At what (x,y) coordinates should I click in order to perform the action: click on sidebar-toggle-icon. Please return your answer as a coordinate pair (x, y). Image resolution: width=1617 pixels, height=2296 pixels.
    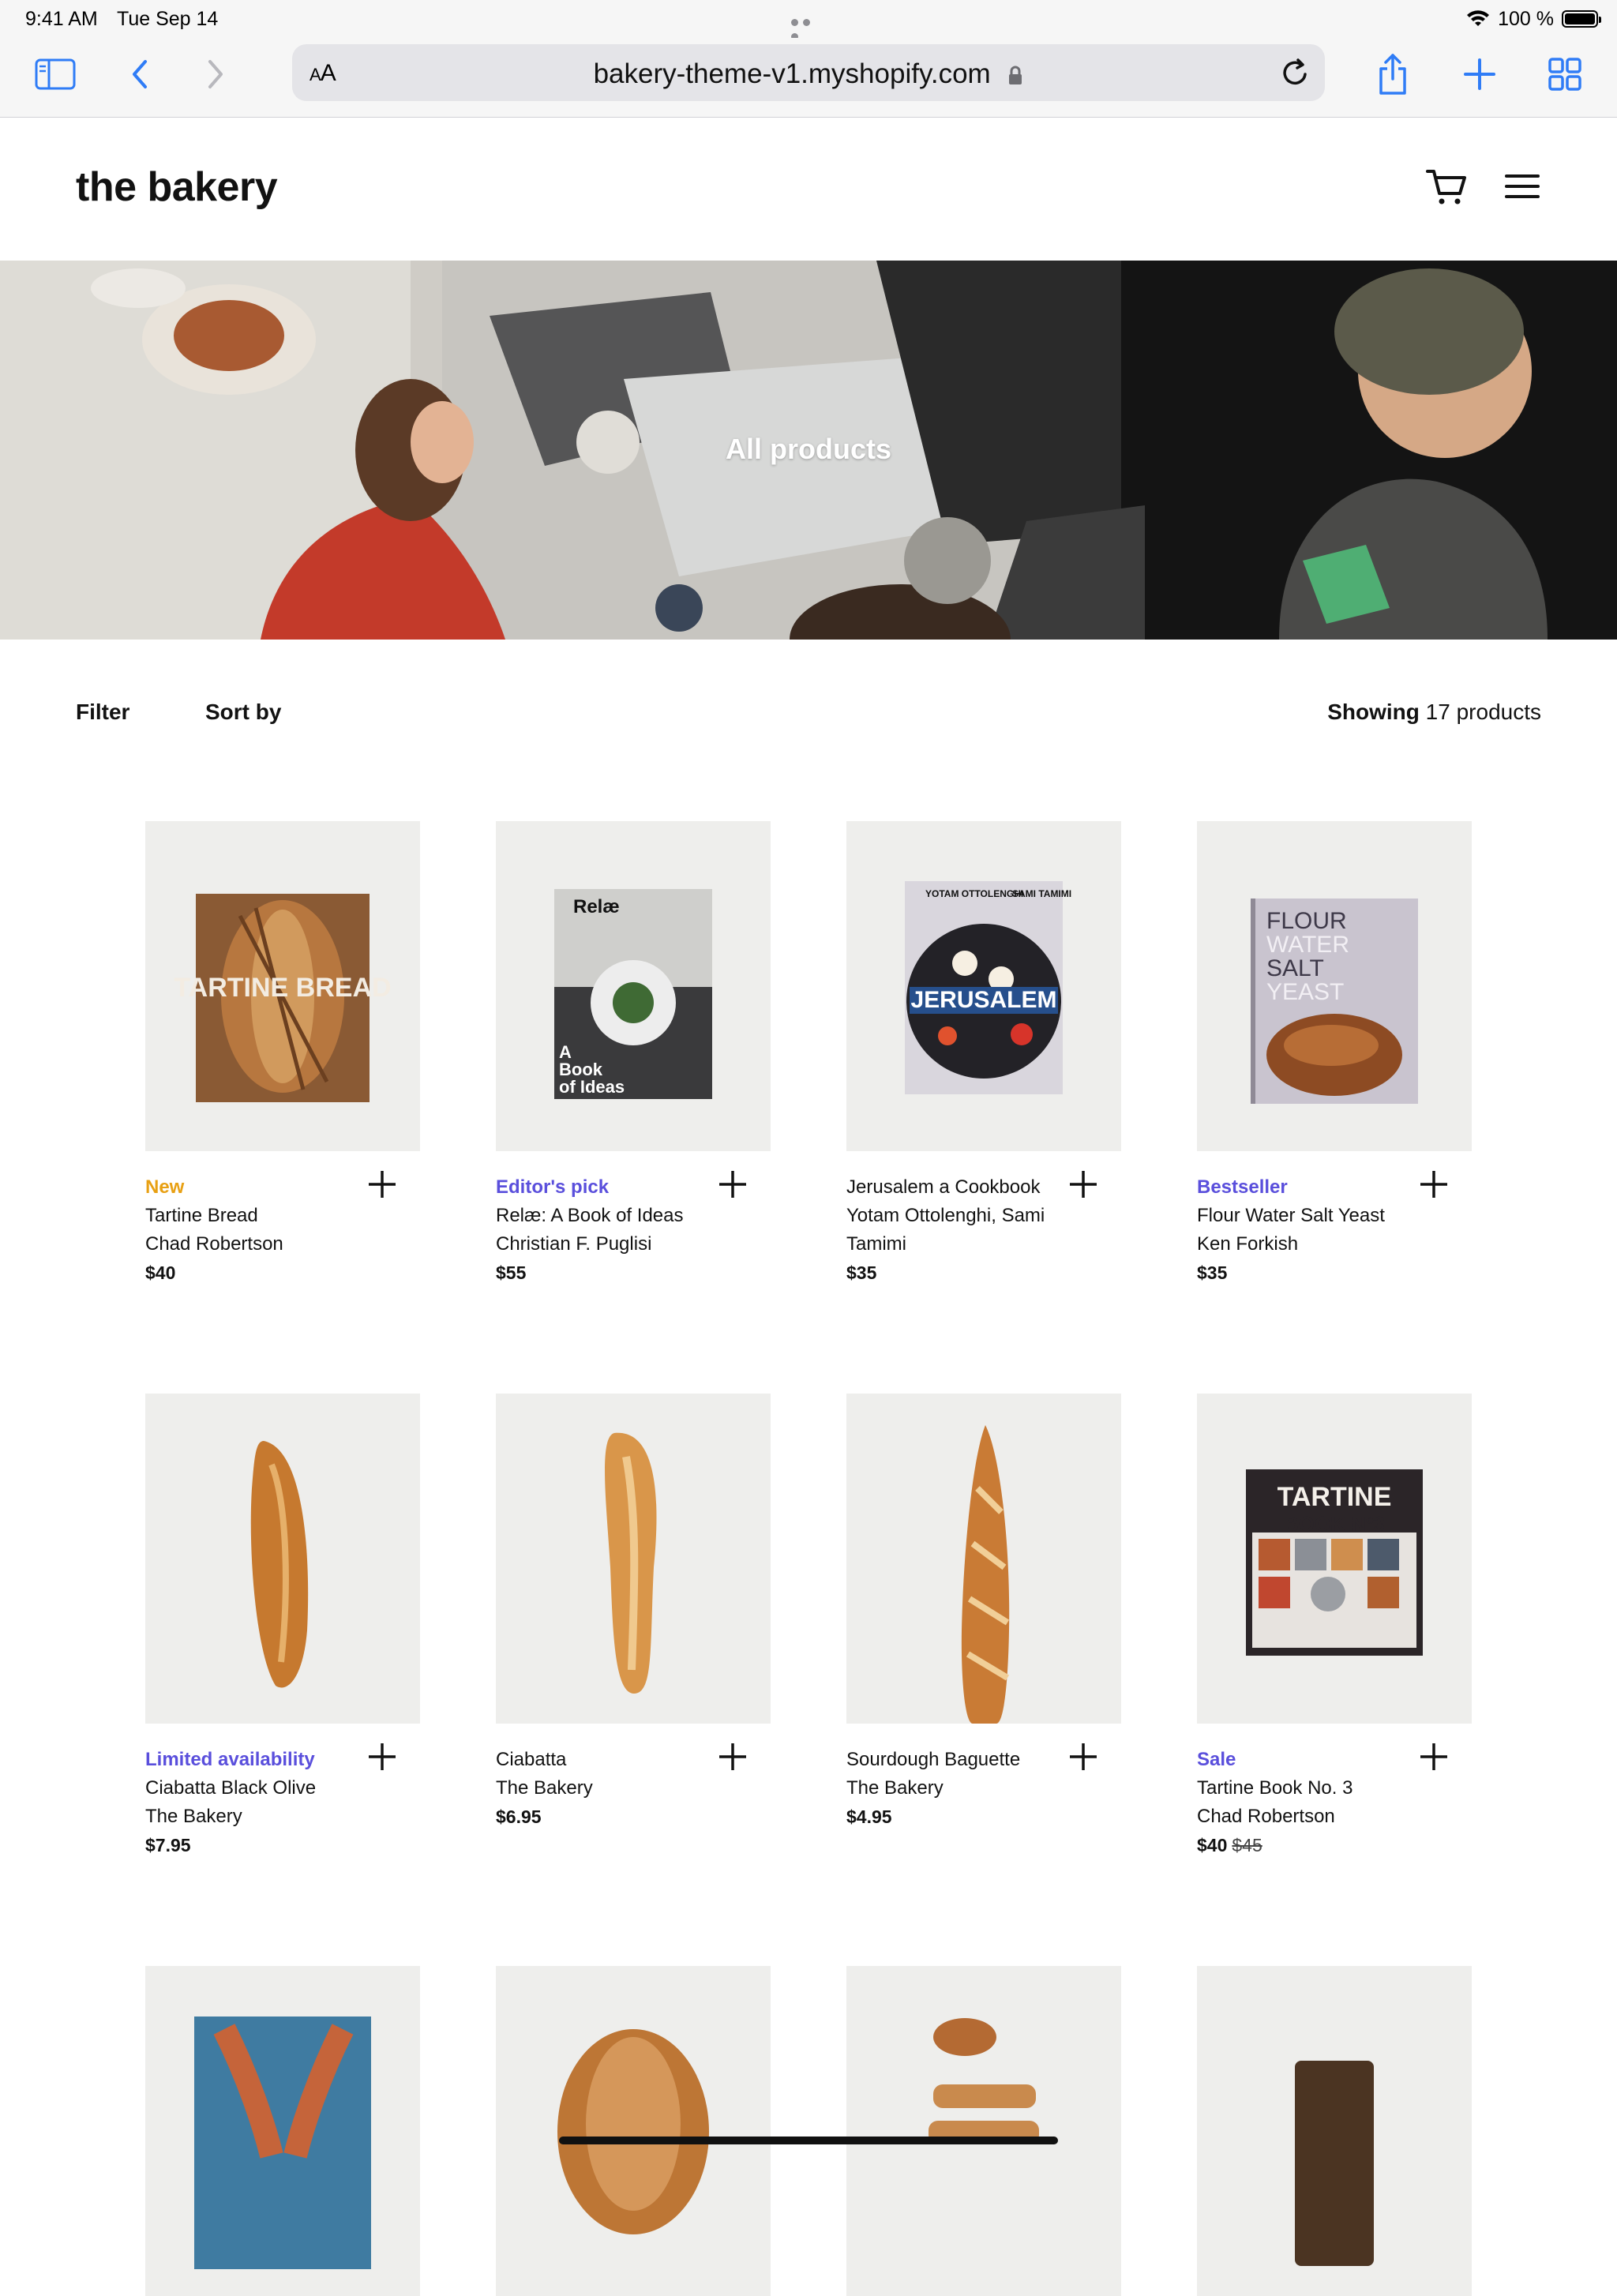
    Looking at the image, I should click on (55, 74).